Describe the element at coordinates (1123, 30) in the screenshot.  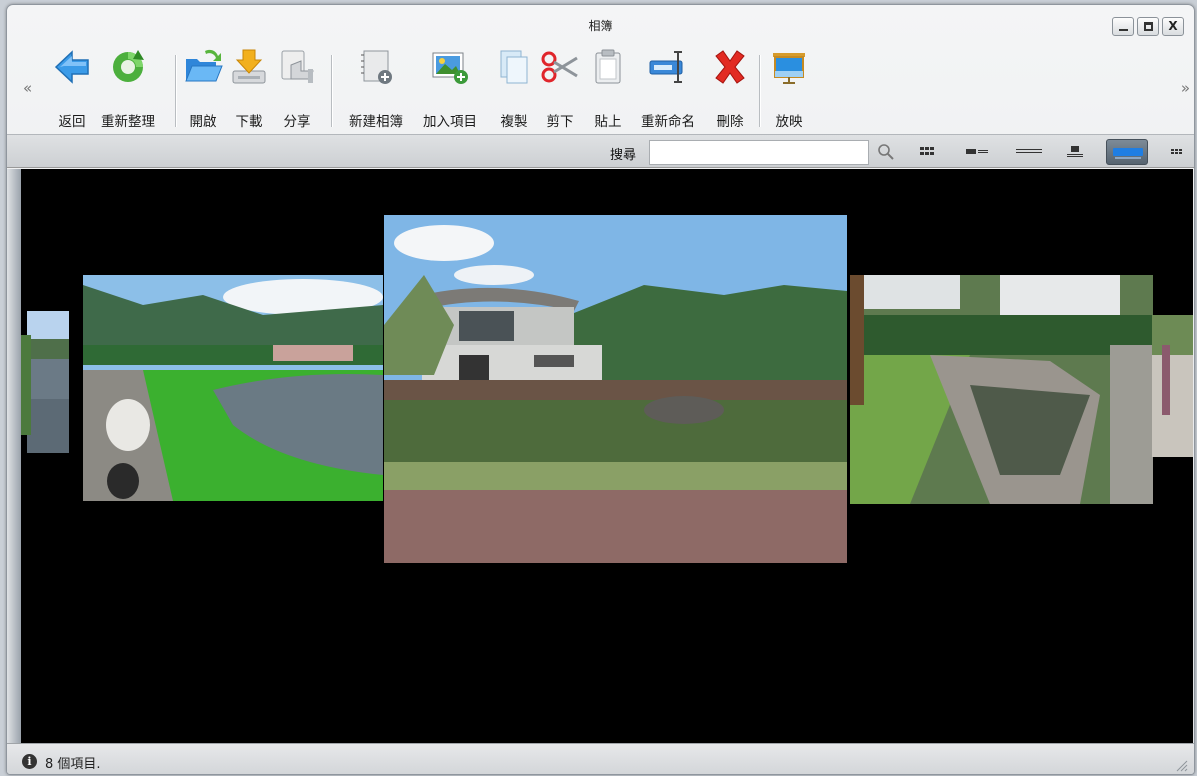
I see `minimize-icon` at that location.